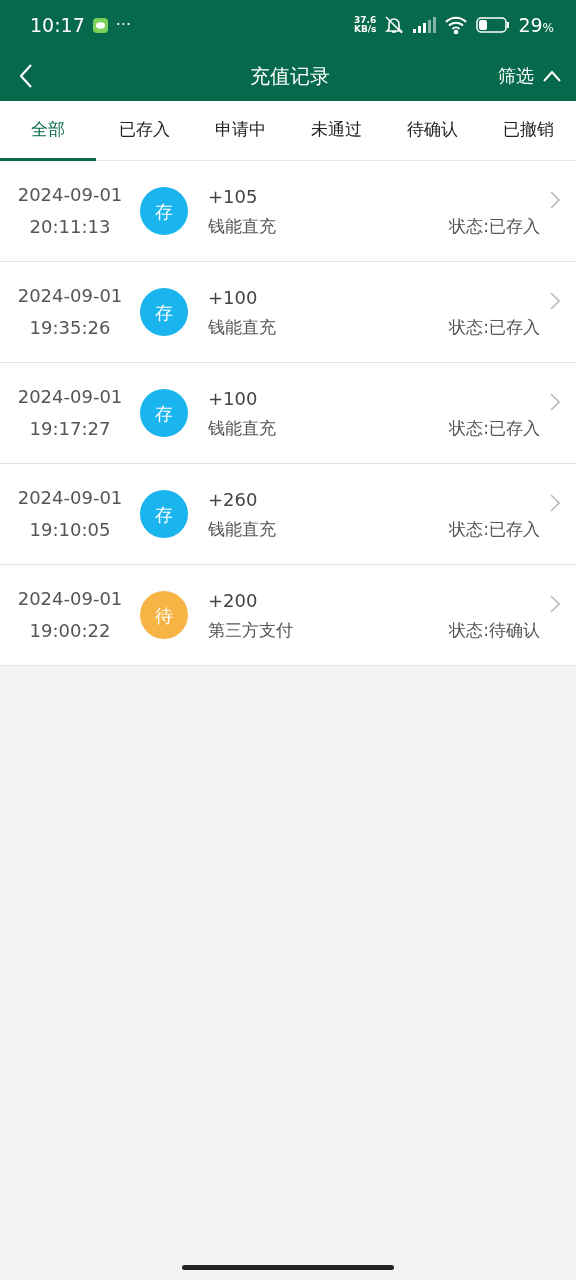 The height and width of the screenshot is (1280, 576). What do you see at coordinates (528, 131) in the screenshot?
I see `tab: 已撤销` at bounding box center [528, 131].